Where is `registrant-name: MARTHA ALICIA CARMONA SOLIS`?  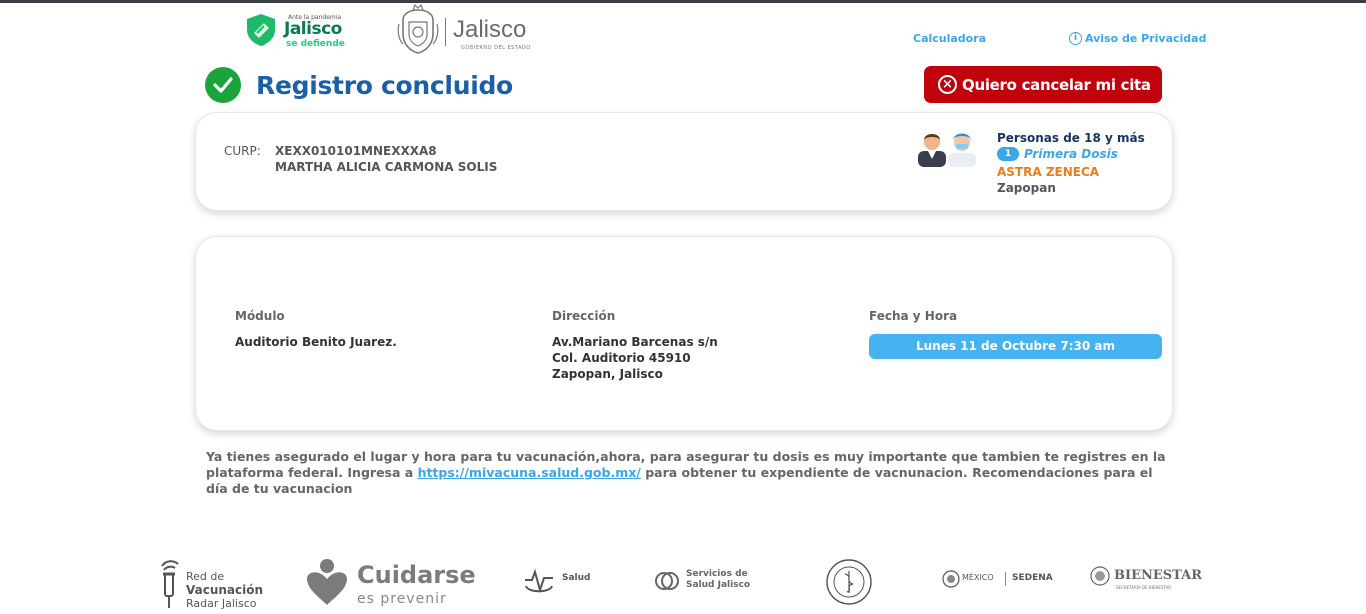
registrant-name: MARTHA ALICIA CARMONA SOLIS is located at coordinates (386, 167).